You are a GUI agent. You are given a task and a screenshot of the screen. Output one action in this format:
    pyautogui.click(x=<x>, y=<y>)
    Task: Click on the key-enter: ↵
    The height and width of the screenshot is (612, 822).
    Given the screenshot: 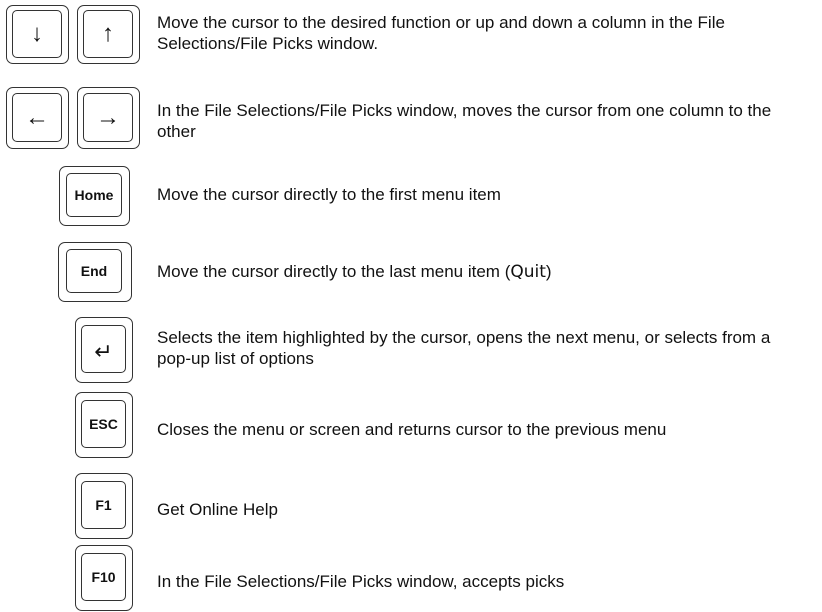 What is the action you would take?
    pyautogui.click(x=104, y=350)
    